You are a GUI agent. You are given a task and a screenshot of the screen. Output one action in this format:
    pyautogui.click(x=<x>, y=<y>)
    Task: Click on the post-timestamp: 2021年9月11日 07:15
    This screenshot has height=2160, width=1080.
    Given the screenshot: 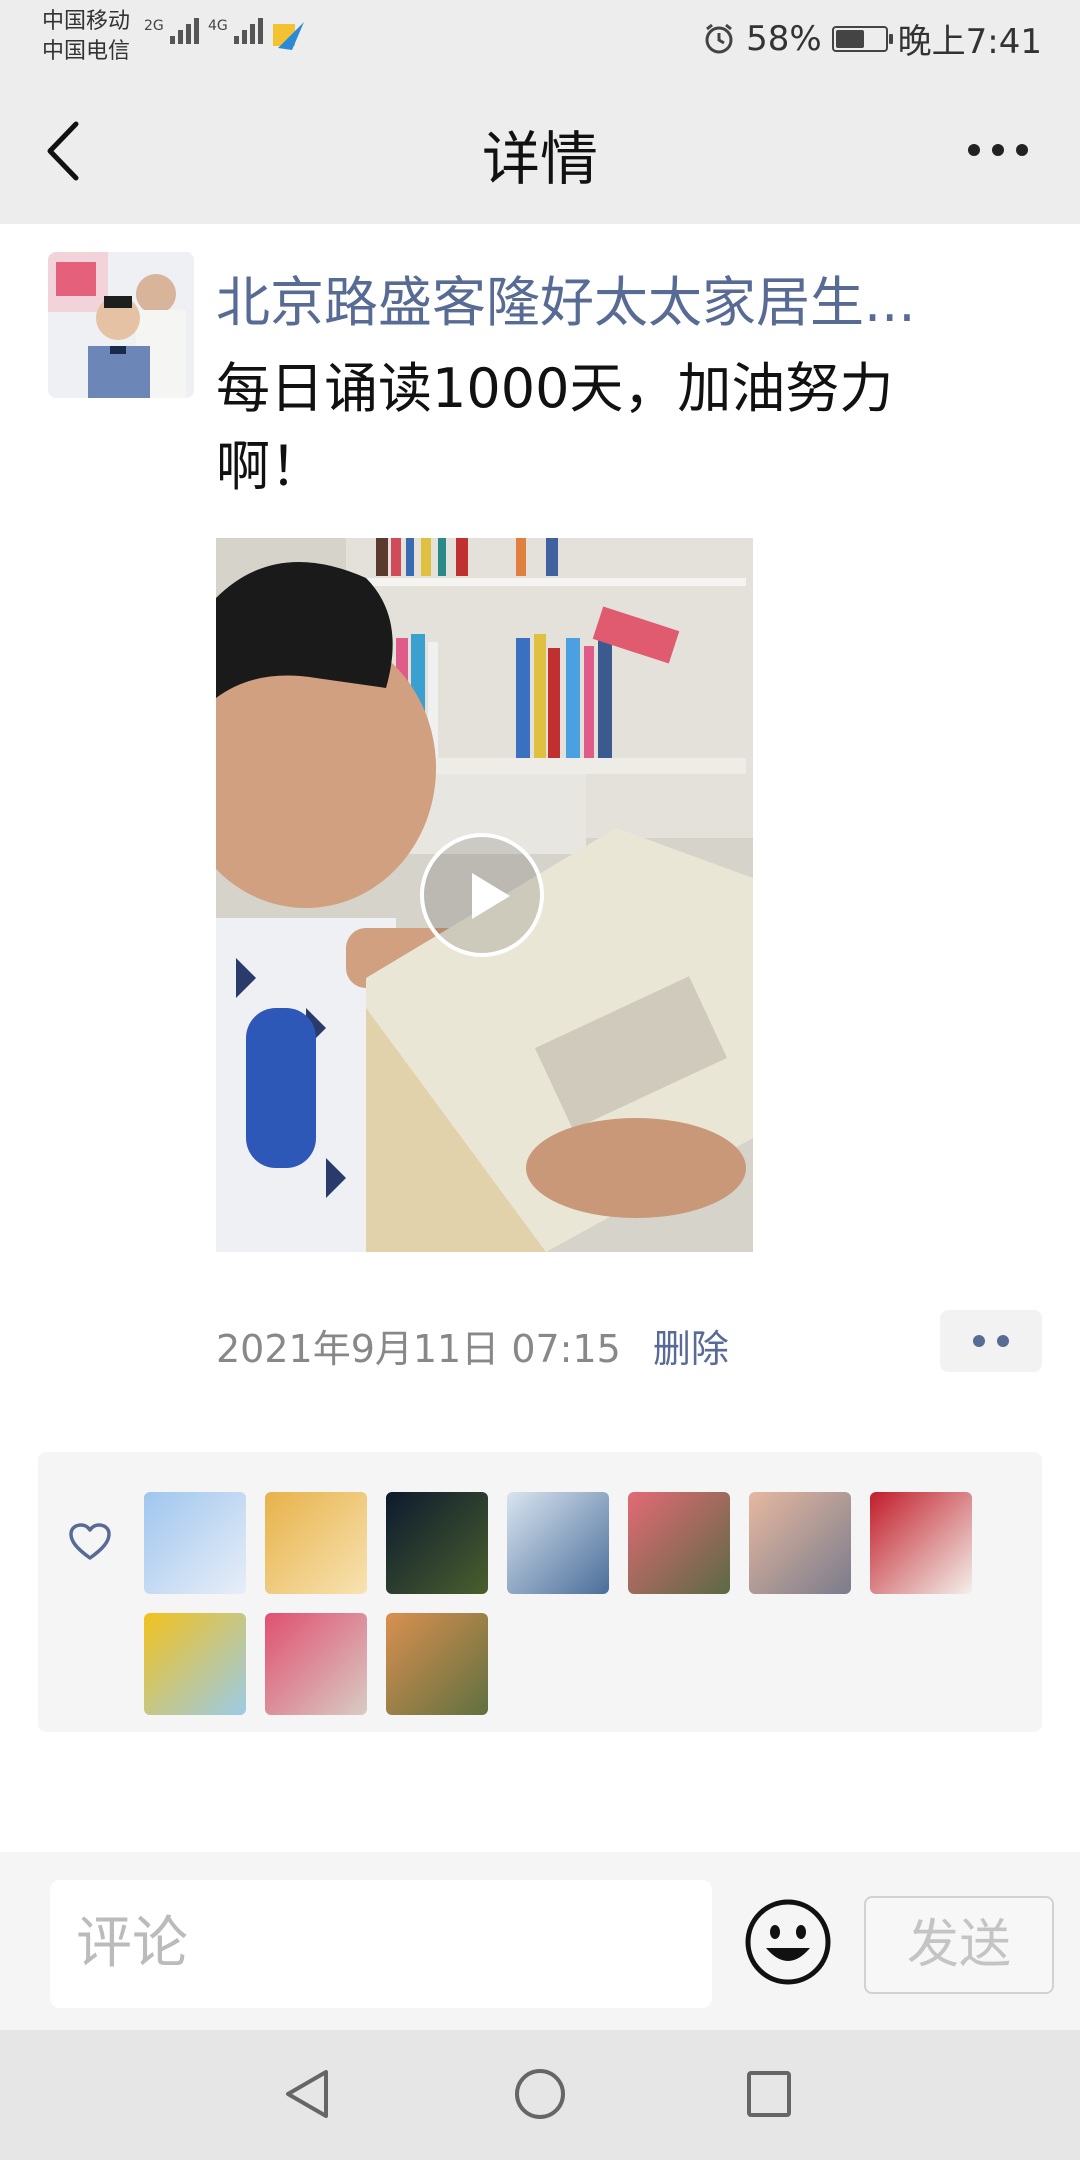 What is the action you would take?
    pyautogui.click(x=418, y=1349)
    